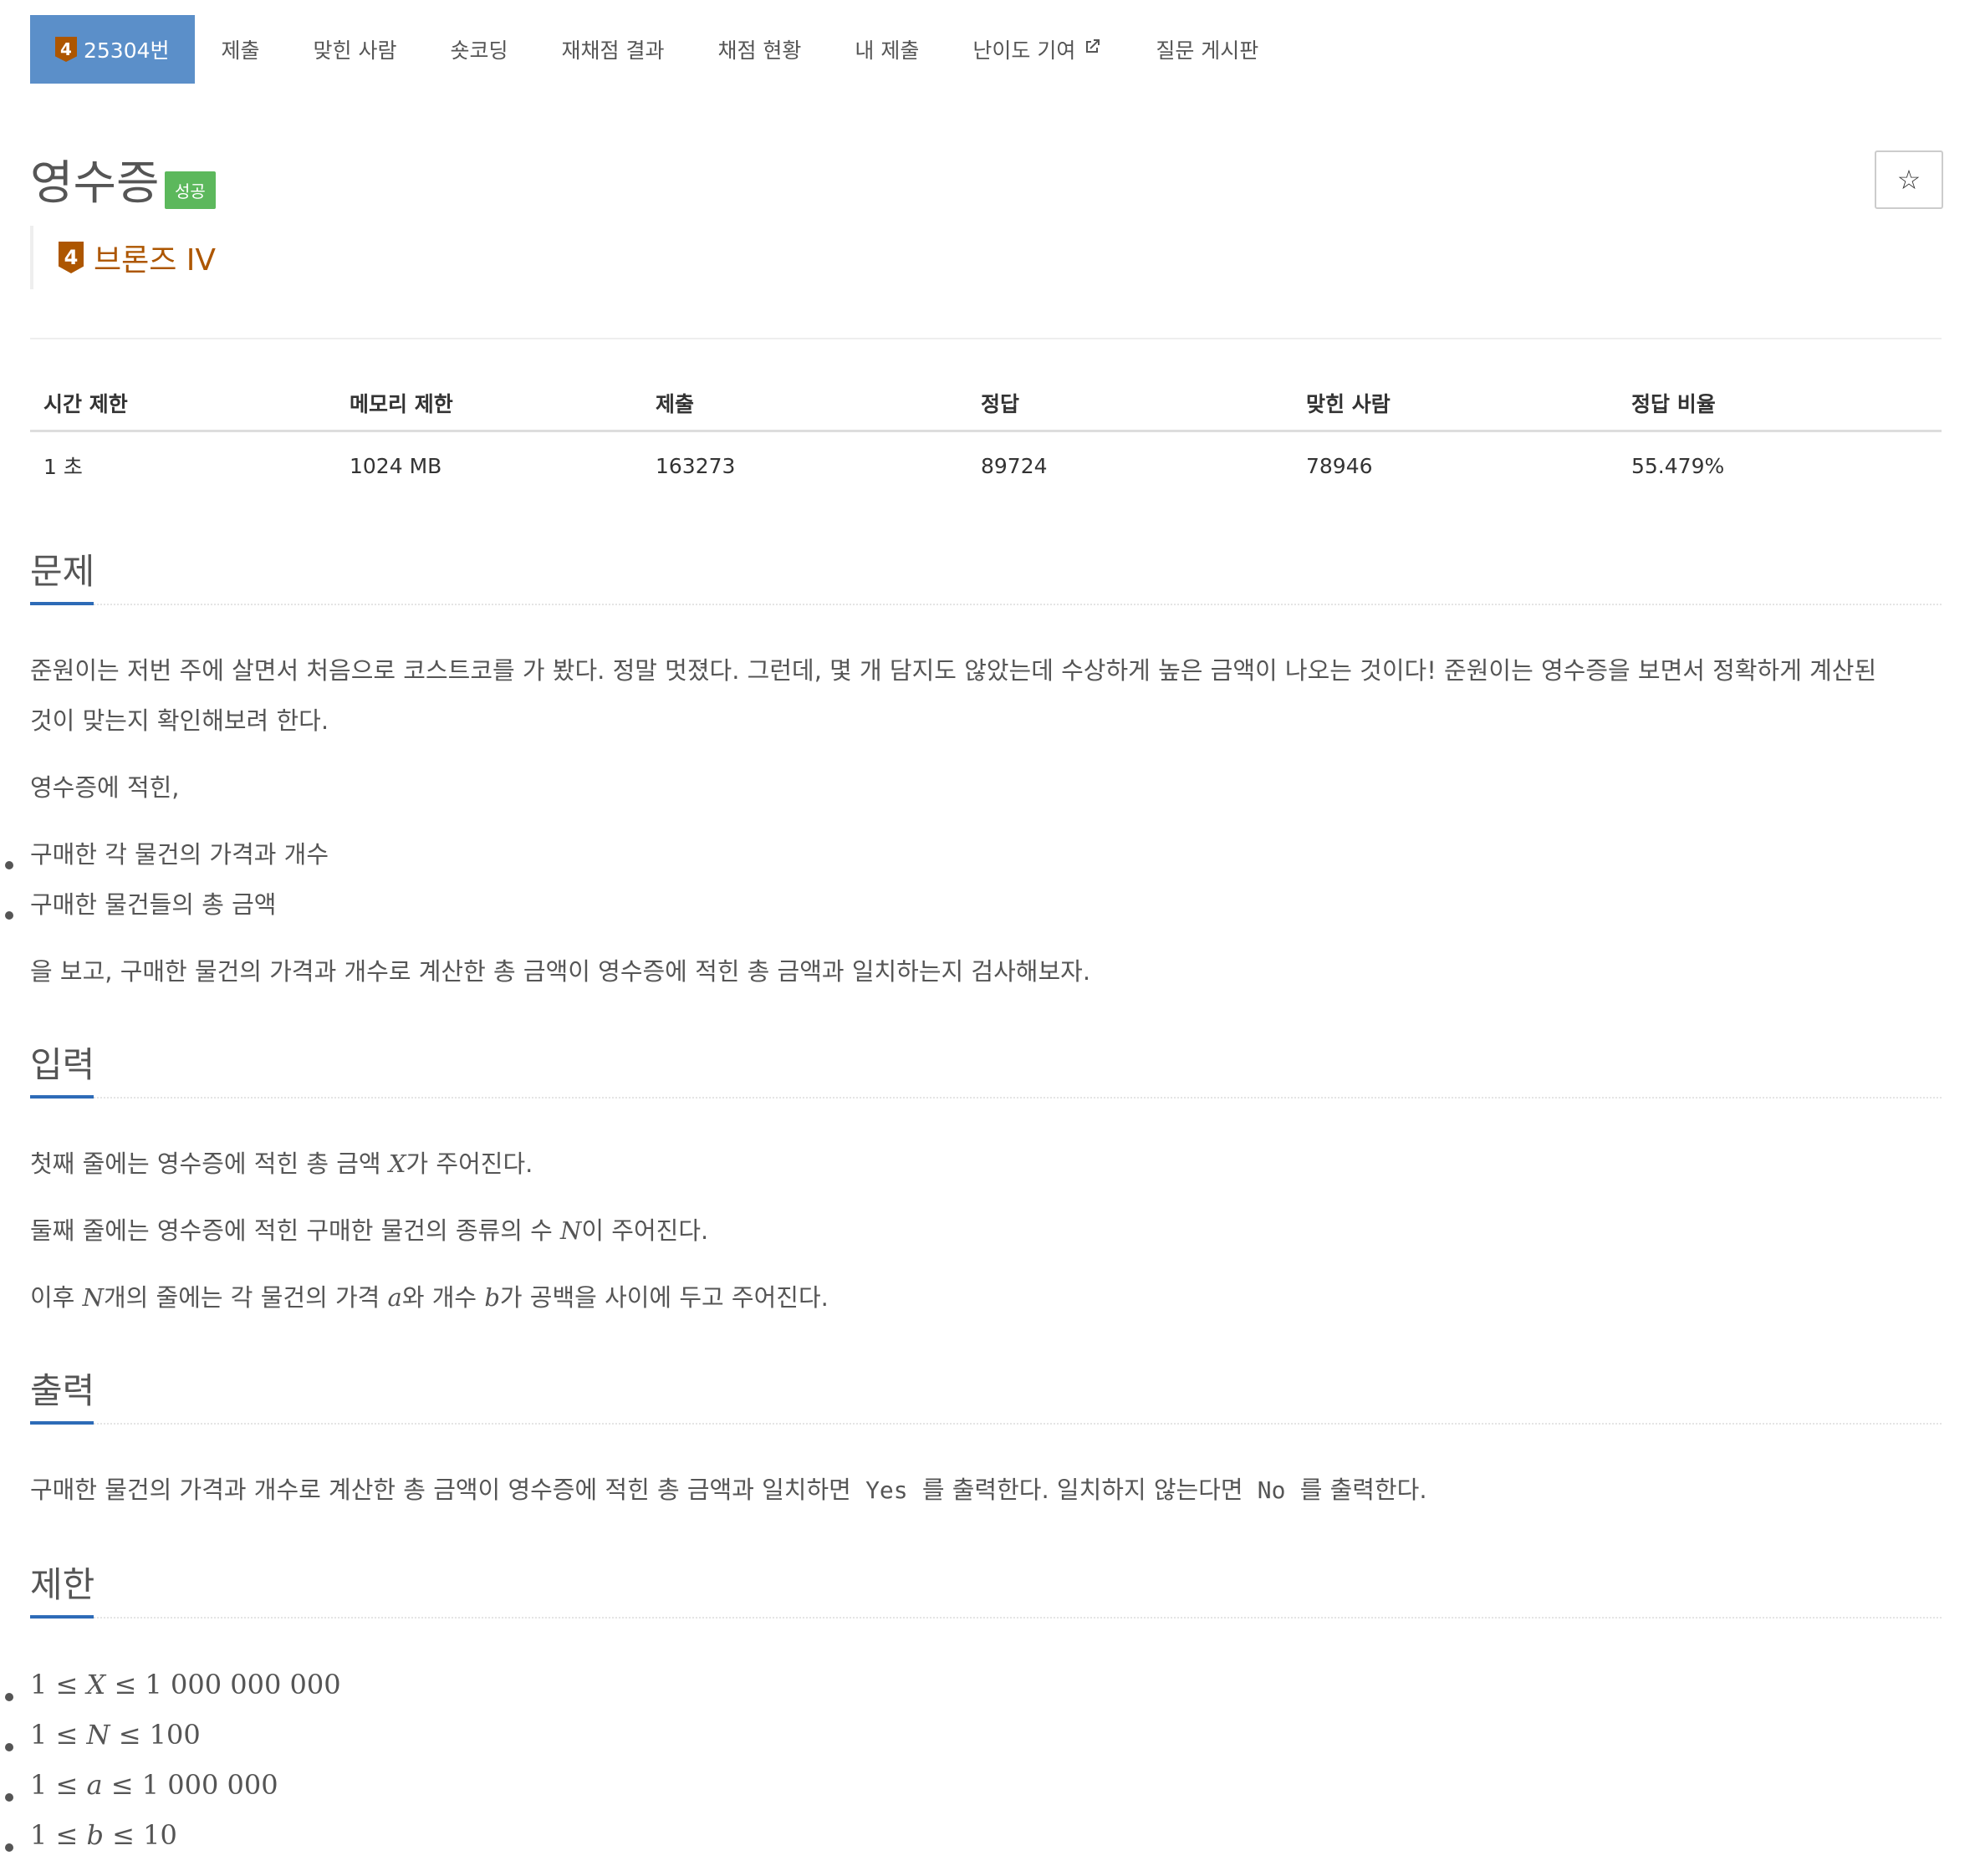 The image size is (1980, 1876). I want to click on table-cell: 1 초, so click(63, 467).